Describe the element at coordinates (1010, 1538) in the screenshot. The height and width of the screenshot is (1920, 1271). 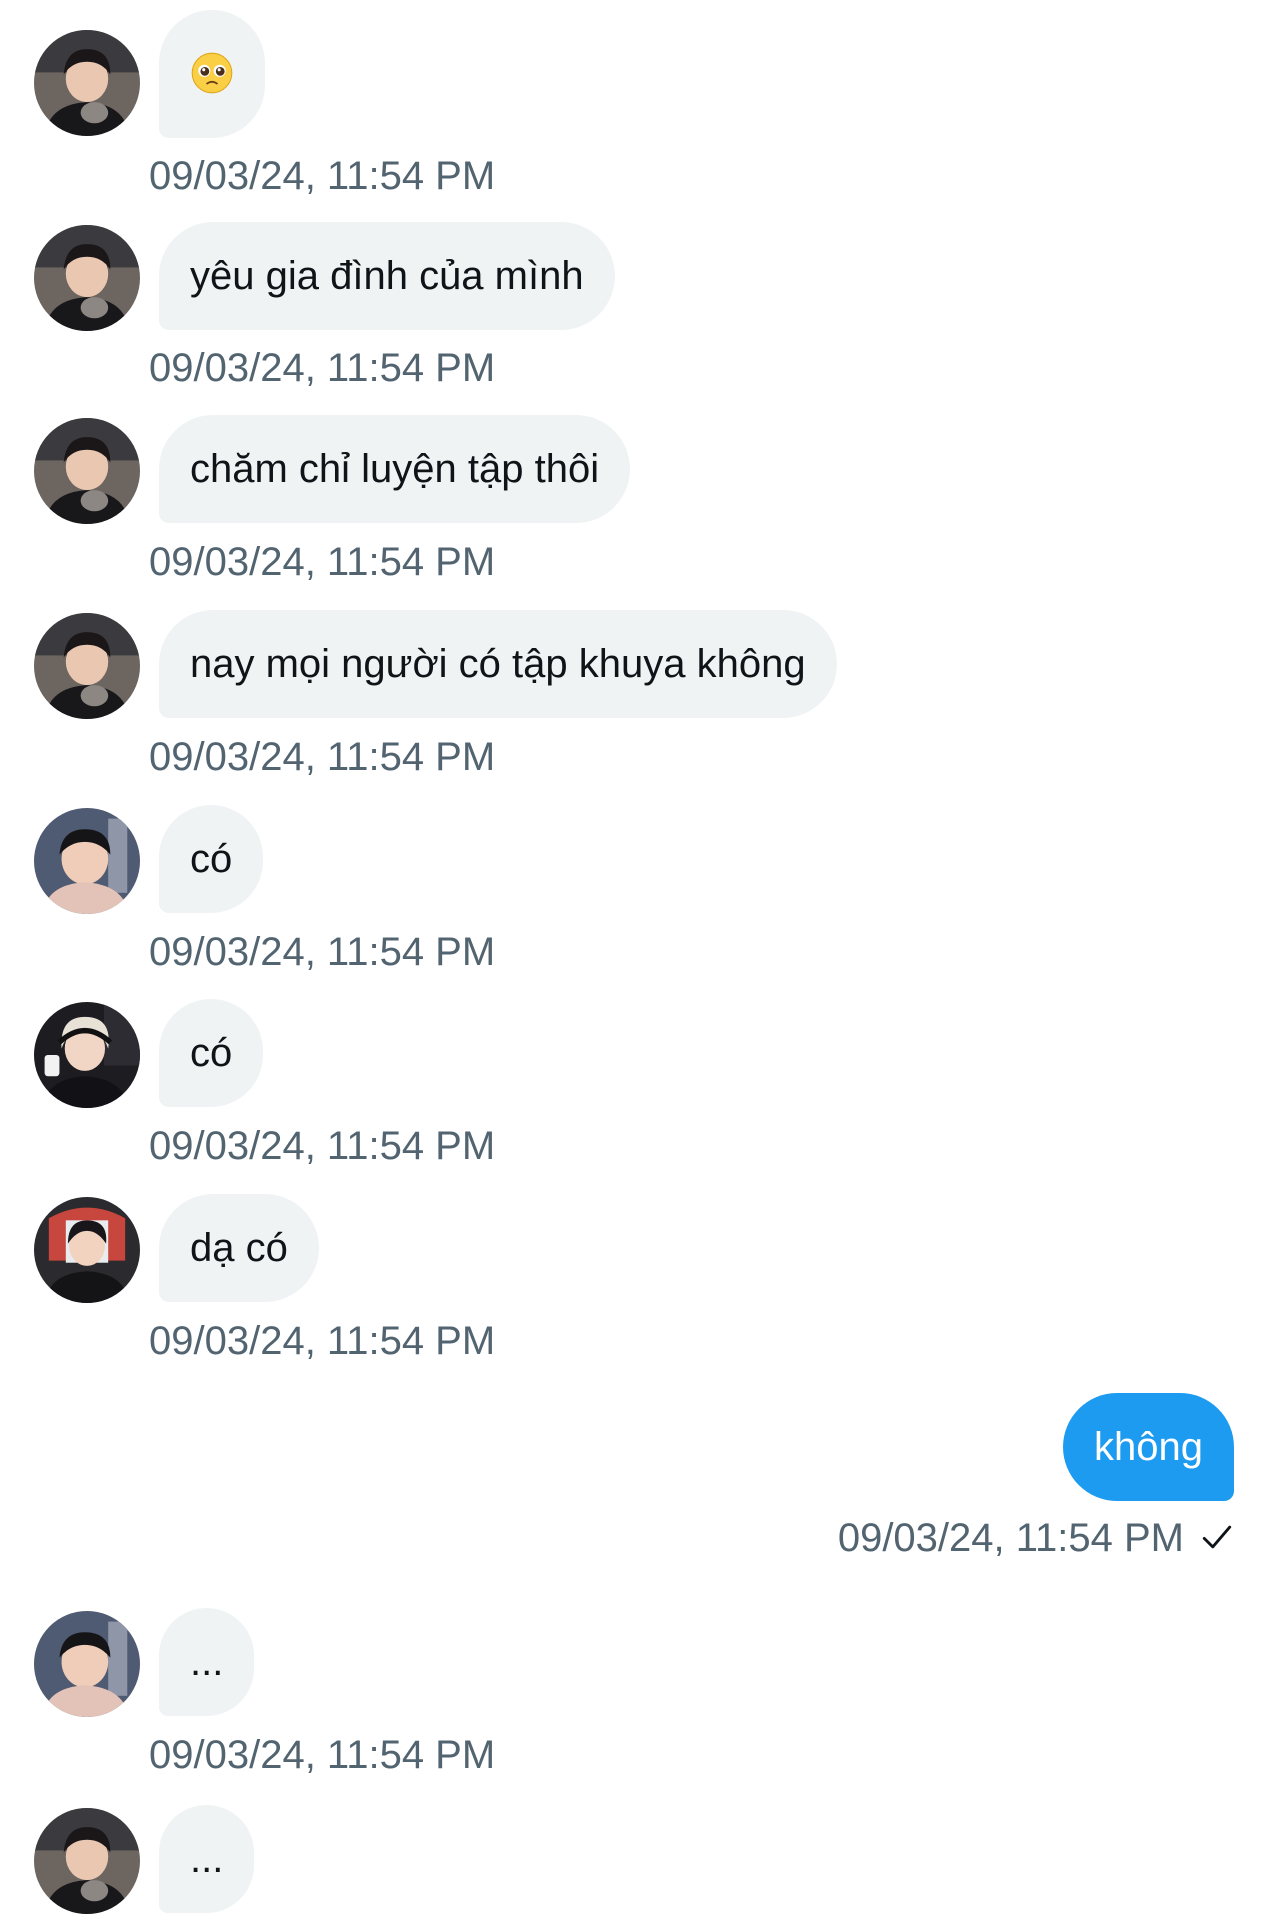
I see `timestamp-text: 09/03/24, 11:54 PM` at that location.